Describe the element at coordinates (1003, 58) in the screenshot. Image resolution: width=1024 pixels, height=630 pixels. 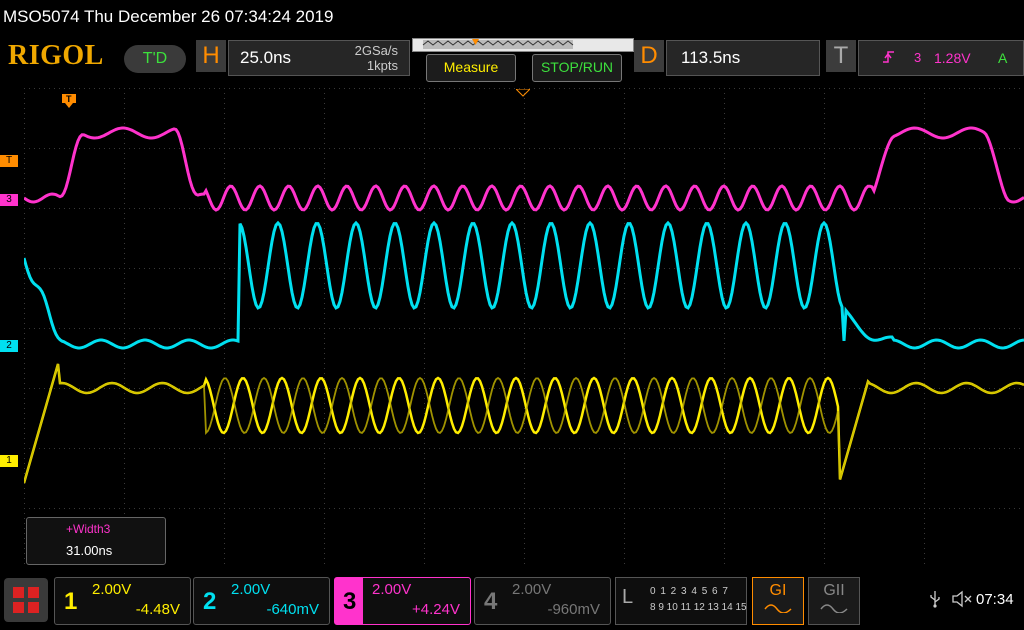
I see `trigger-mode: A` at that location.